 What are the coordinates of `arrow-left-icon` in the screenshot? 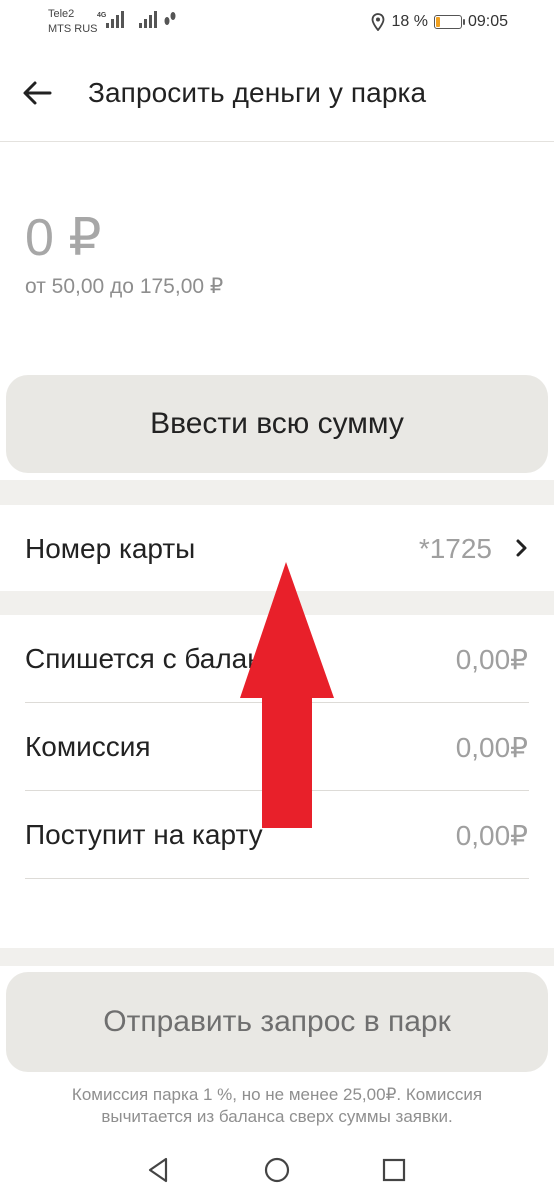 It's located at (37, 93).